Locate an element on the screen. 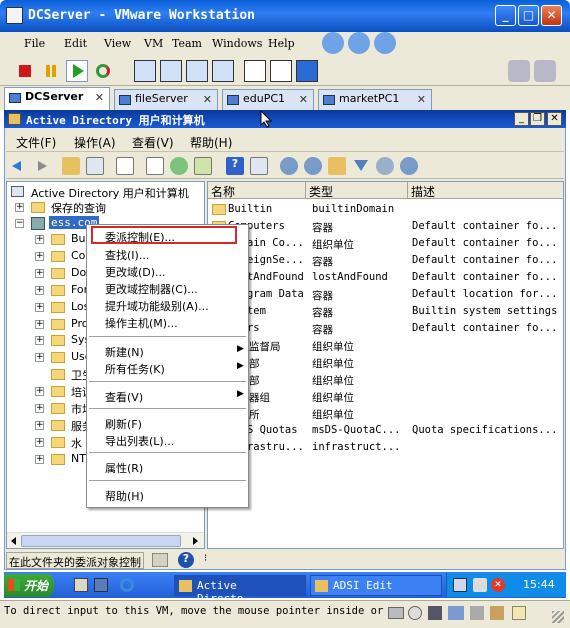  unity-icon is located at coordinates (223, 71).